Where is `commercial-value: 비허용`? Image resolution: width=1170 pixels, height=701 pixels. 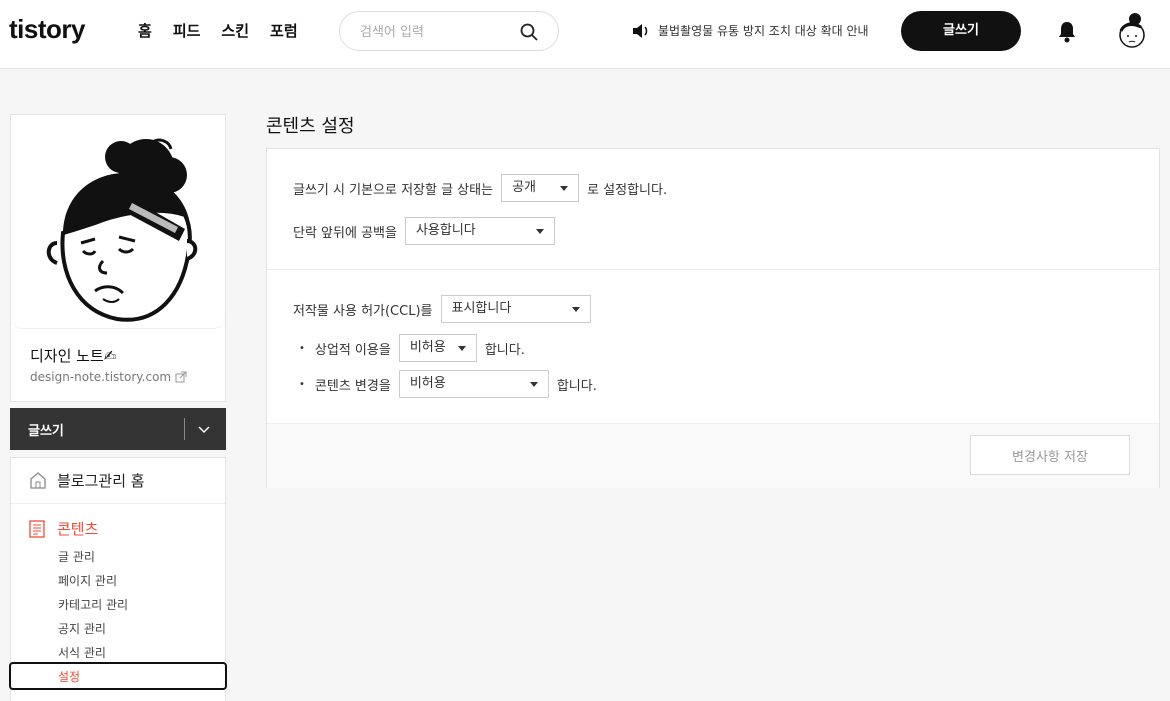
commercial-value: 비허용 is located at coordinates (427, 347).